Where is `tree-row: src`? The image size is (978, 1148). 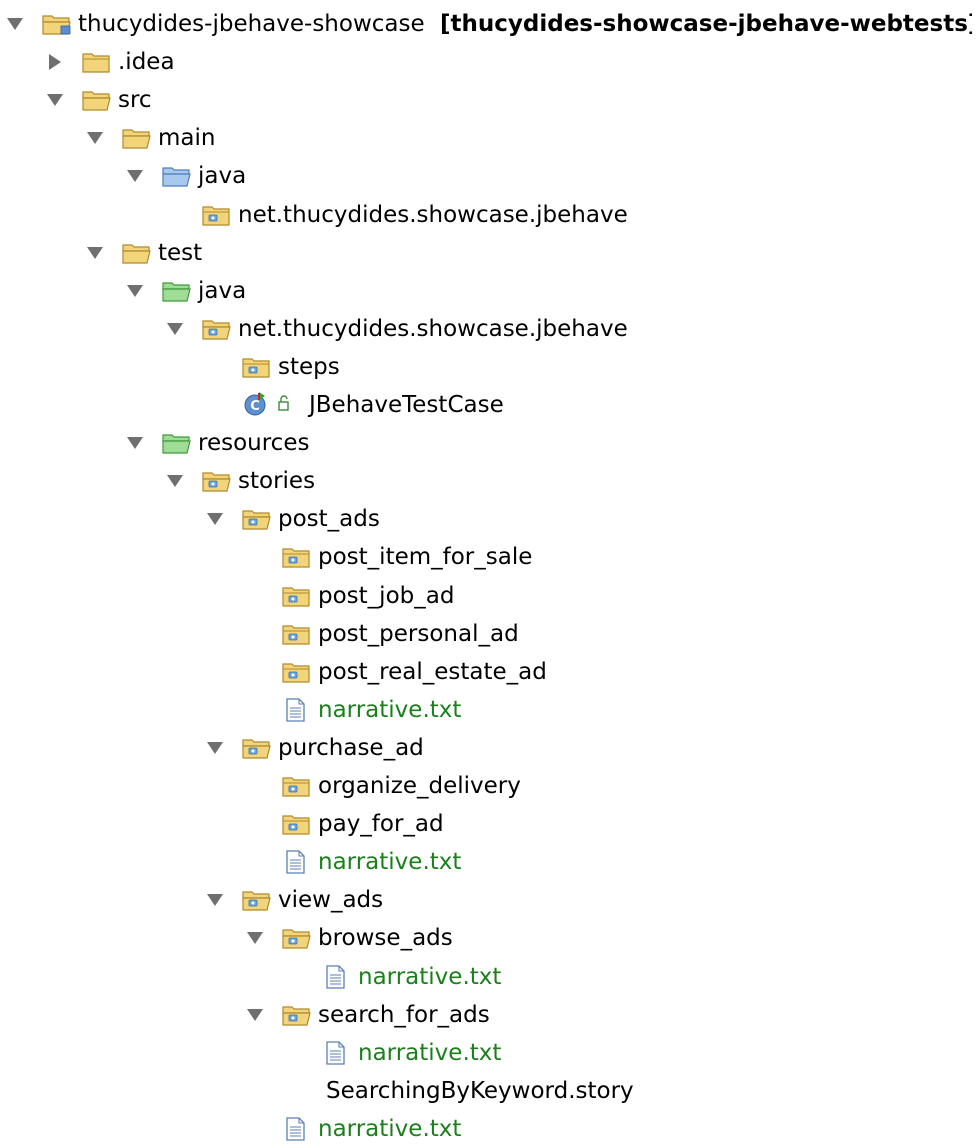
tree-row: src is located at coordinates (489, 100).